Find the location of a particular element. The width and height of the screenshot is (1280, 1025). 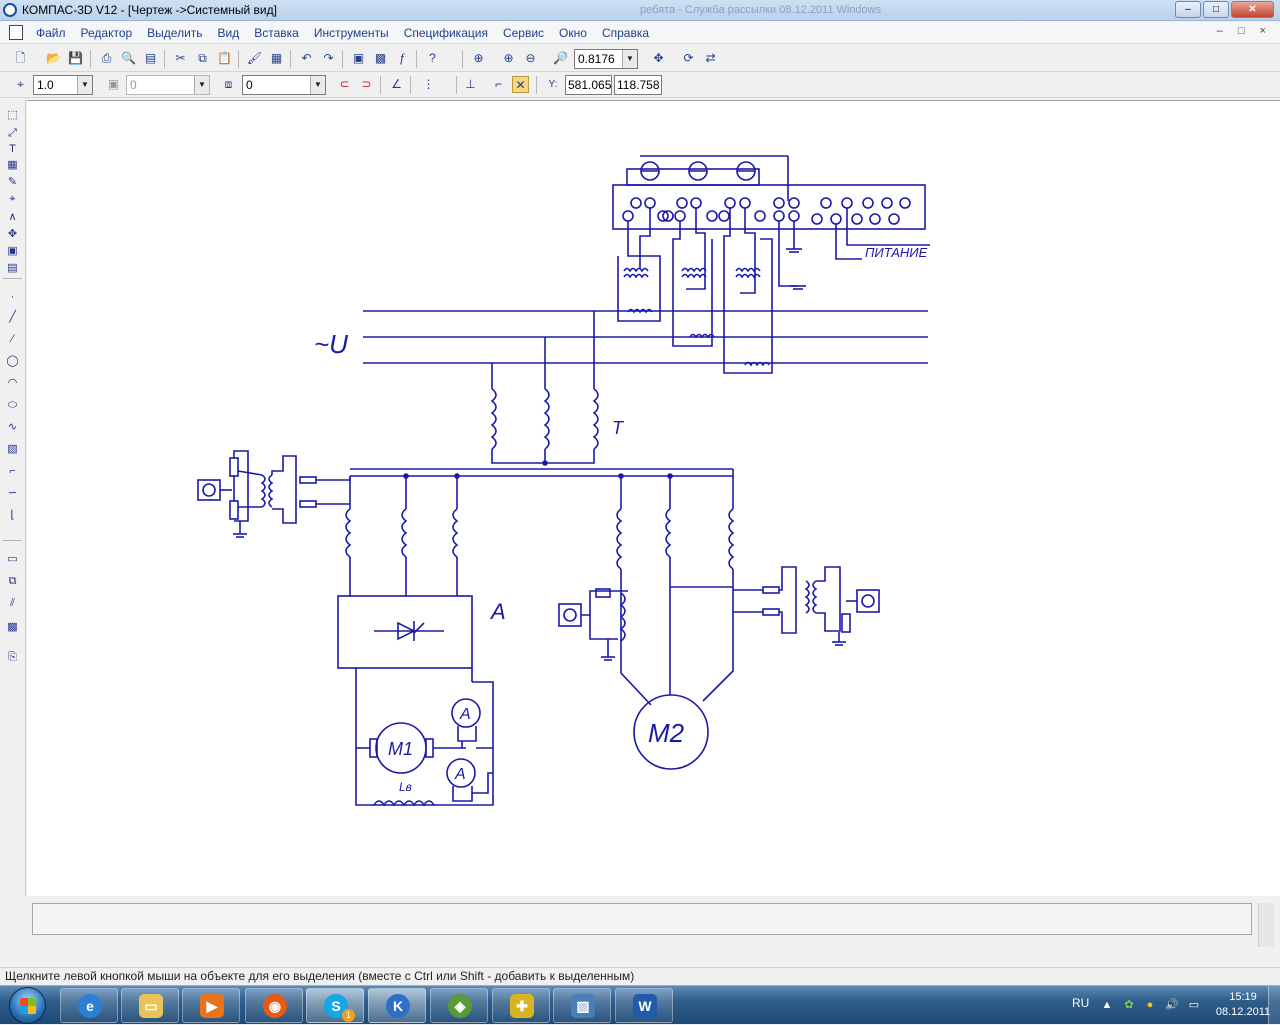

cursor-y-field: 118.758 is located at coordinates (638, 85).